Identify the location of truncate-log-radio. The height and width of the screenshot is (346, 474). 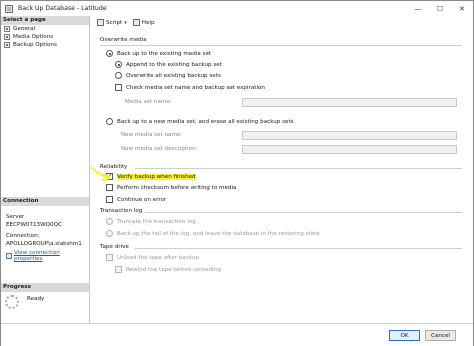
(109, 221).